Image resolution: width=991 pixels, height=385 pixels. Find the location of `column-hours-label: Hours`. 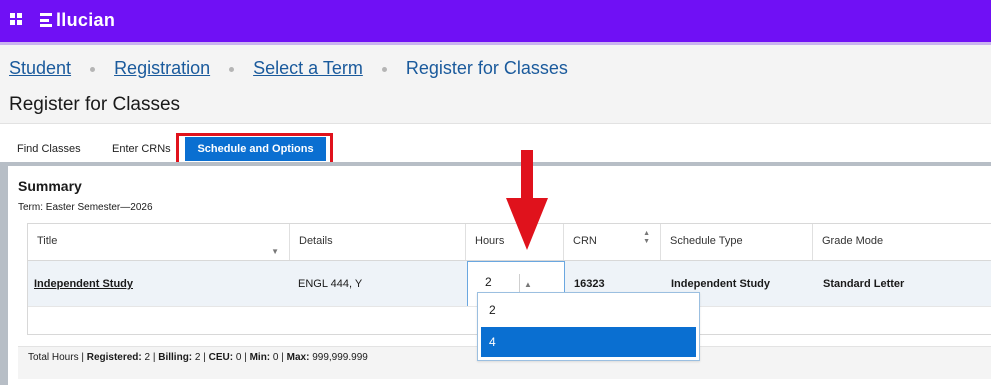

column-hours-label: Hours is located at coordinates (490, 241).